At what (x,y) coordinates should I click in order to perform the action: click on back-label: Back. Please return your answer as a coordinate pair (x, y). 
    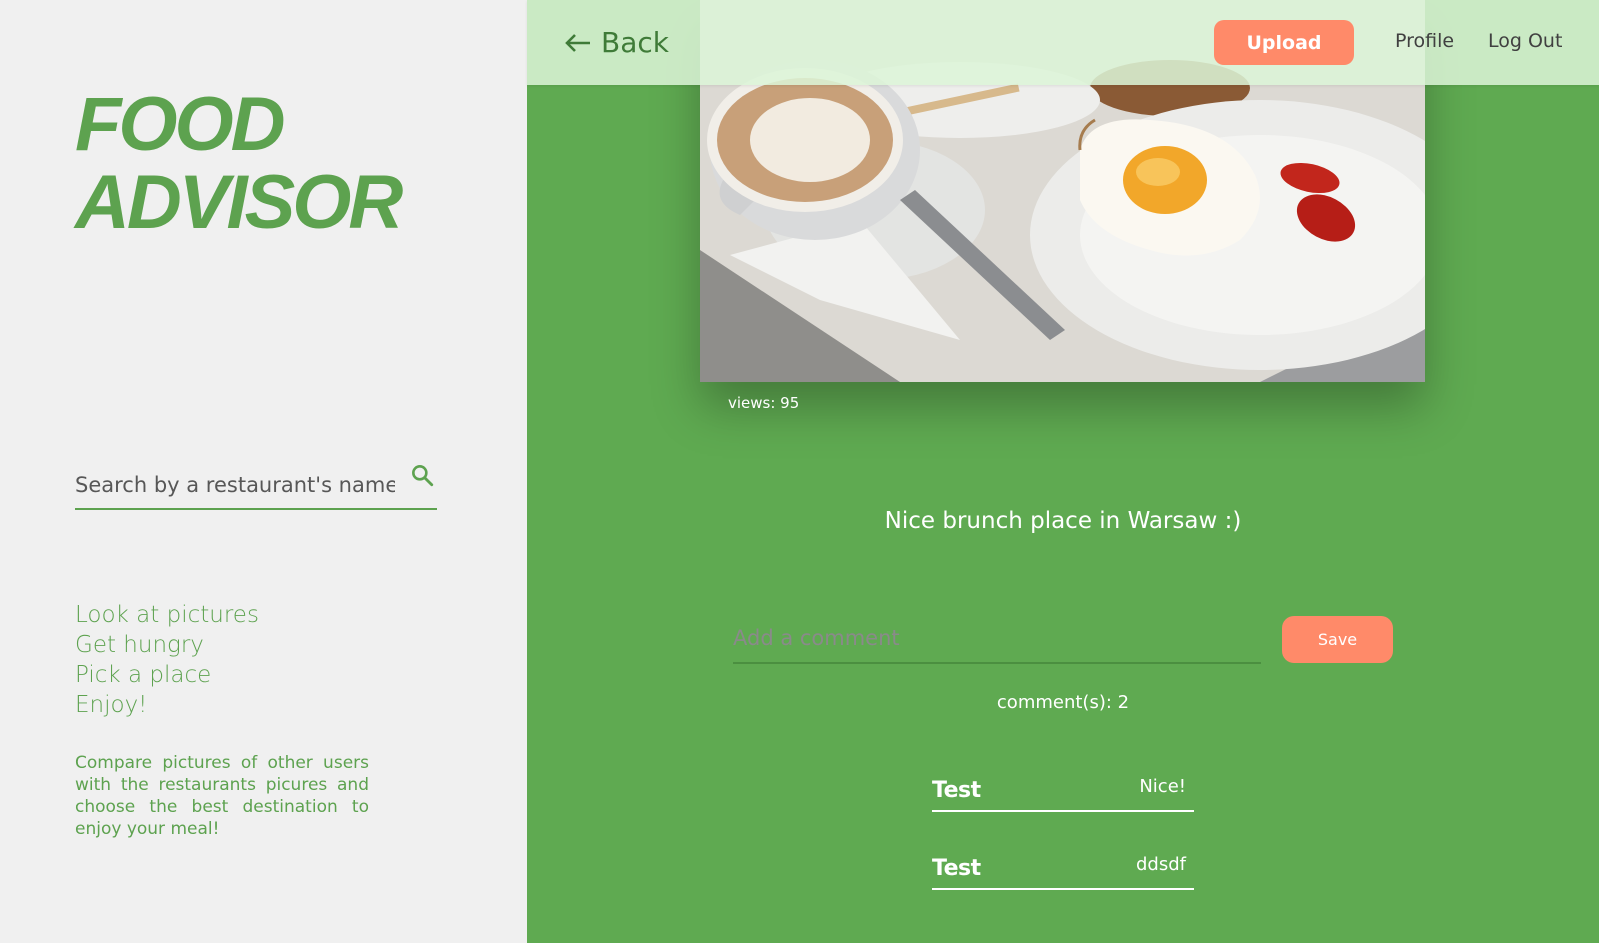
    Looking at the image, I should click on (635, 42).